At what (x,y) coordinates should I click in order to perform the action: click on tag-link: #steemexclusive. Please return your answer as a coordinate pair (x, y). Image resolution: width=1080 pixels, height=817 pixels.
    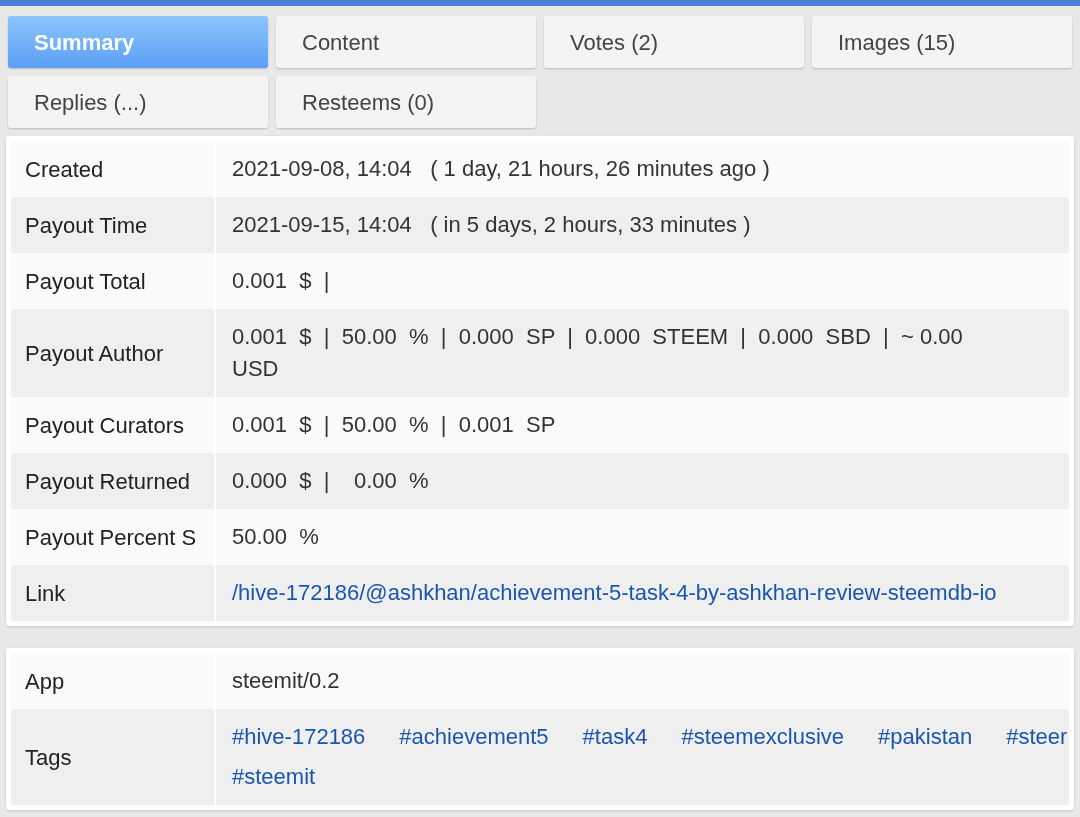
    Looking at the image, I should click on (763, 737).